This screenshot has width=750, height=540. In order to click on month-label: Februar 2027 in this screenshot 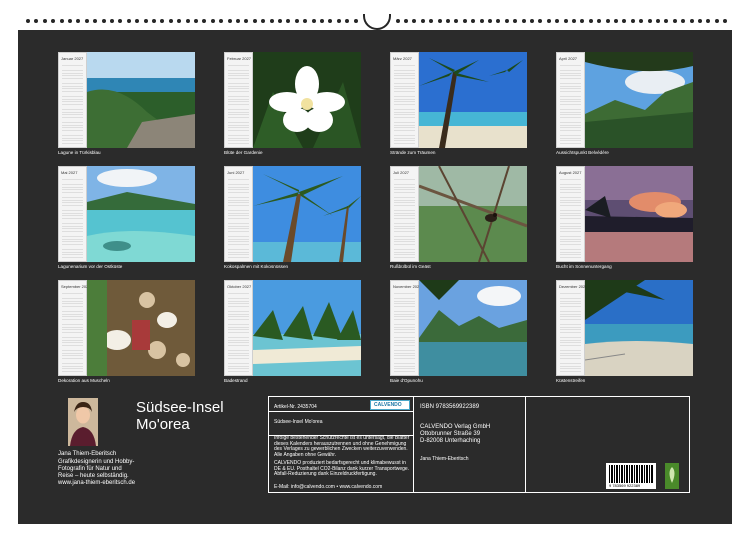, I will do `click(239, 58)`.